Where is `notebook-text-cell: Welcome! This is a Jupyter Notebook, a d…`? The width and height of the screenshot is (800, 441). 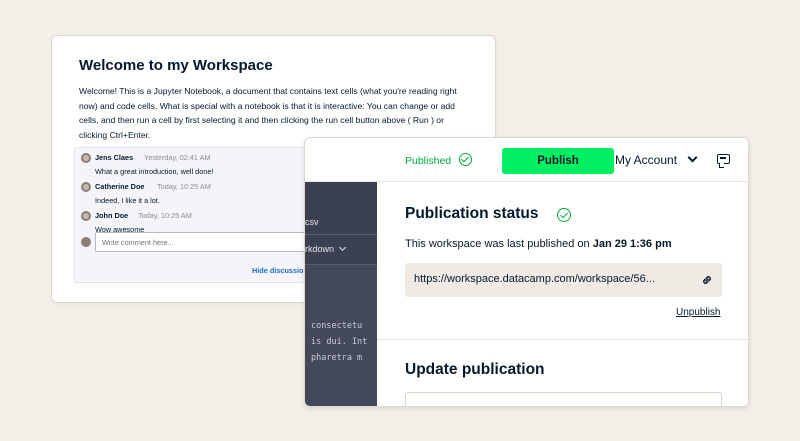 notebook-text-cell: Welcome! This is a Jupyter Notebook, a d… is located at coordinates (268, 113).